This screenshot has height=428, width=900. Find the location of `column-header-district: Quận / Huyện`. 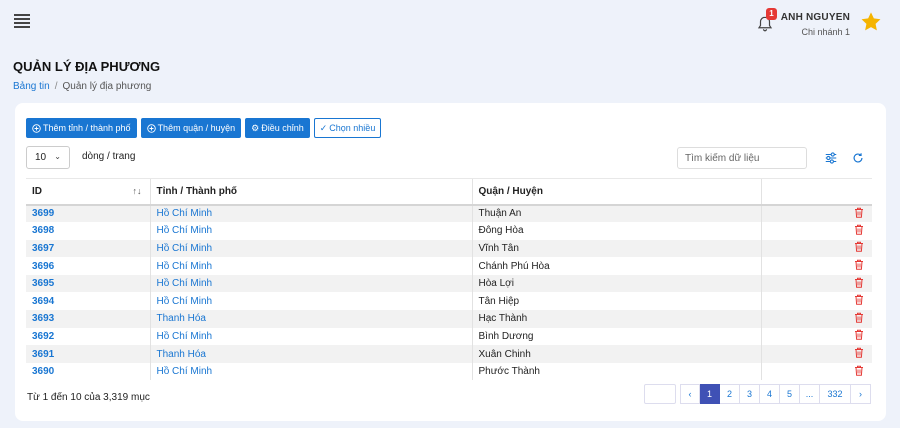

column-header-district: Quận / Huyện is located at coordinates (616, 192).